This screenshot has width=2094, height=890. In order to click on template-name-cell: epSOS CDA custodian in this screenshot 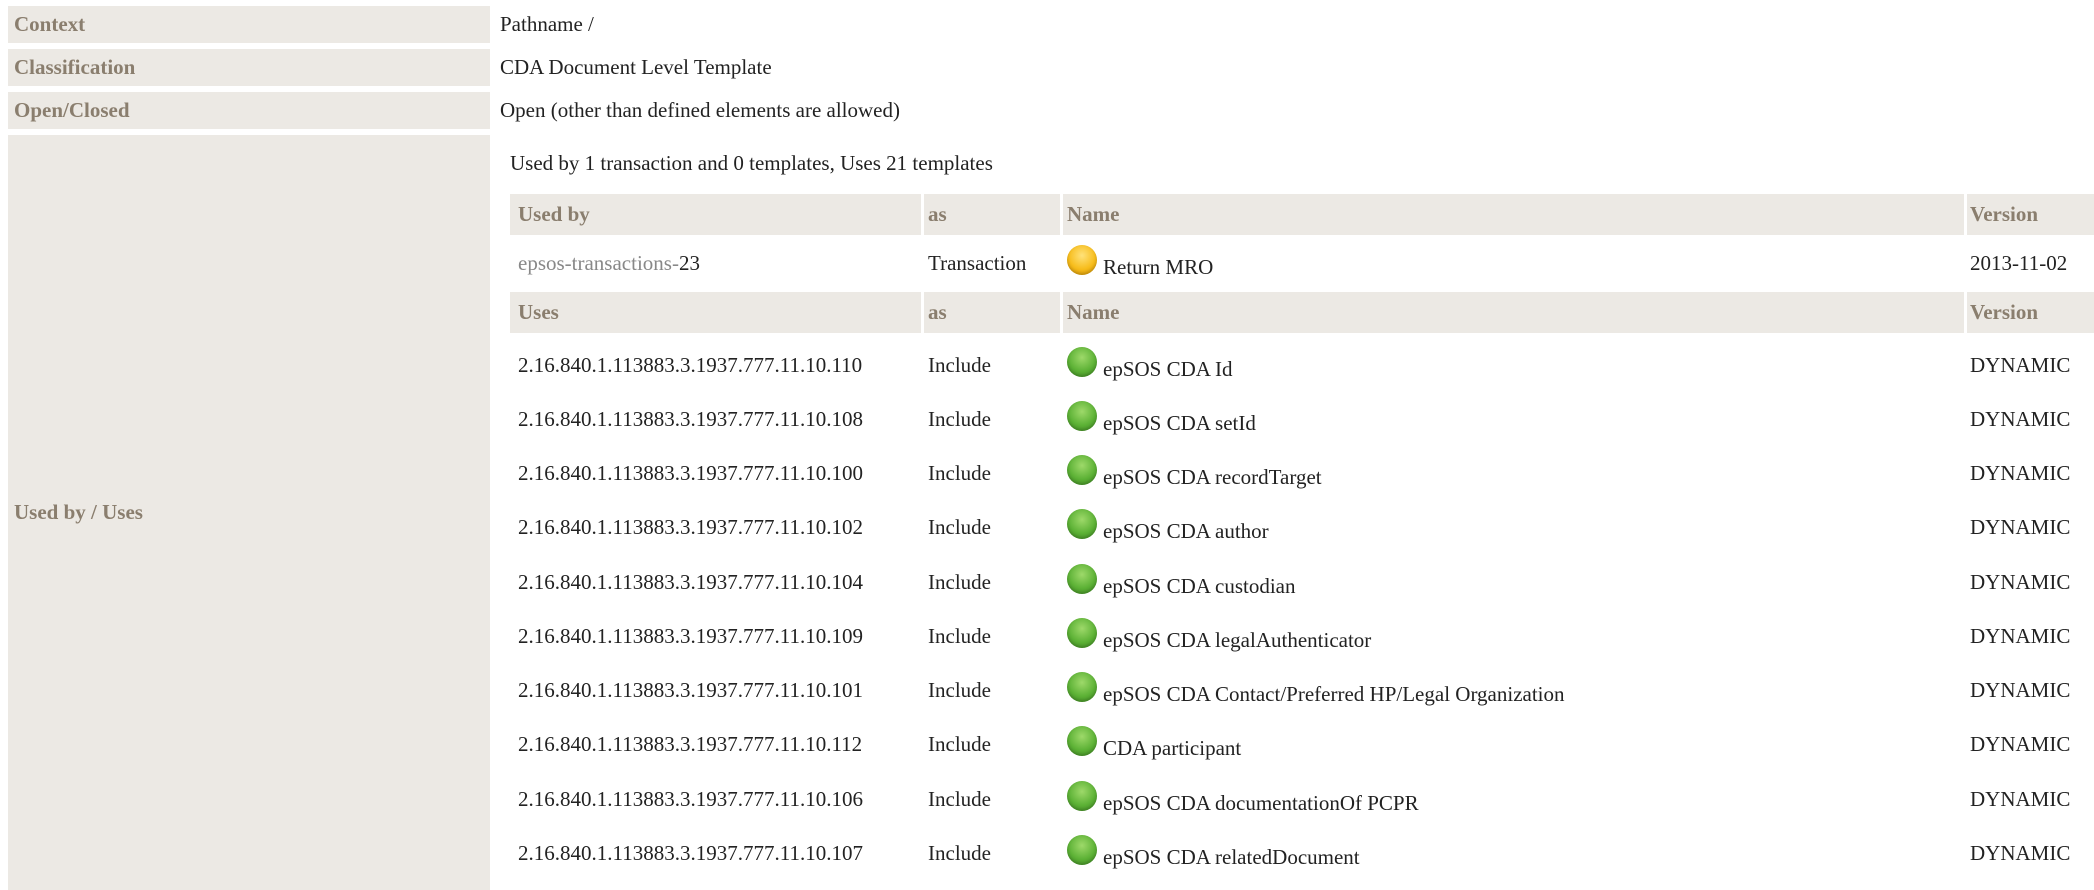, I will do `click(1181, 582)`.